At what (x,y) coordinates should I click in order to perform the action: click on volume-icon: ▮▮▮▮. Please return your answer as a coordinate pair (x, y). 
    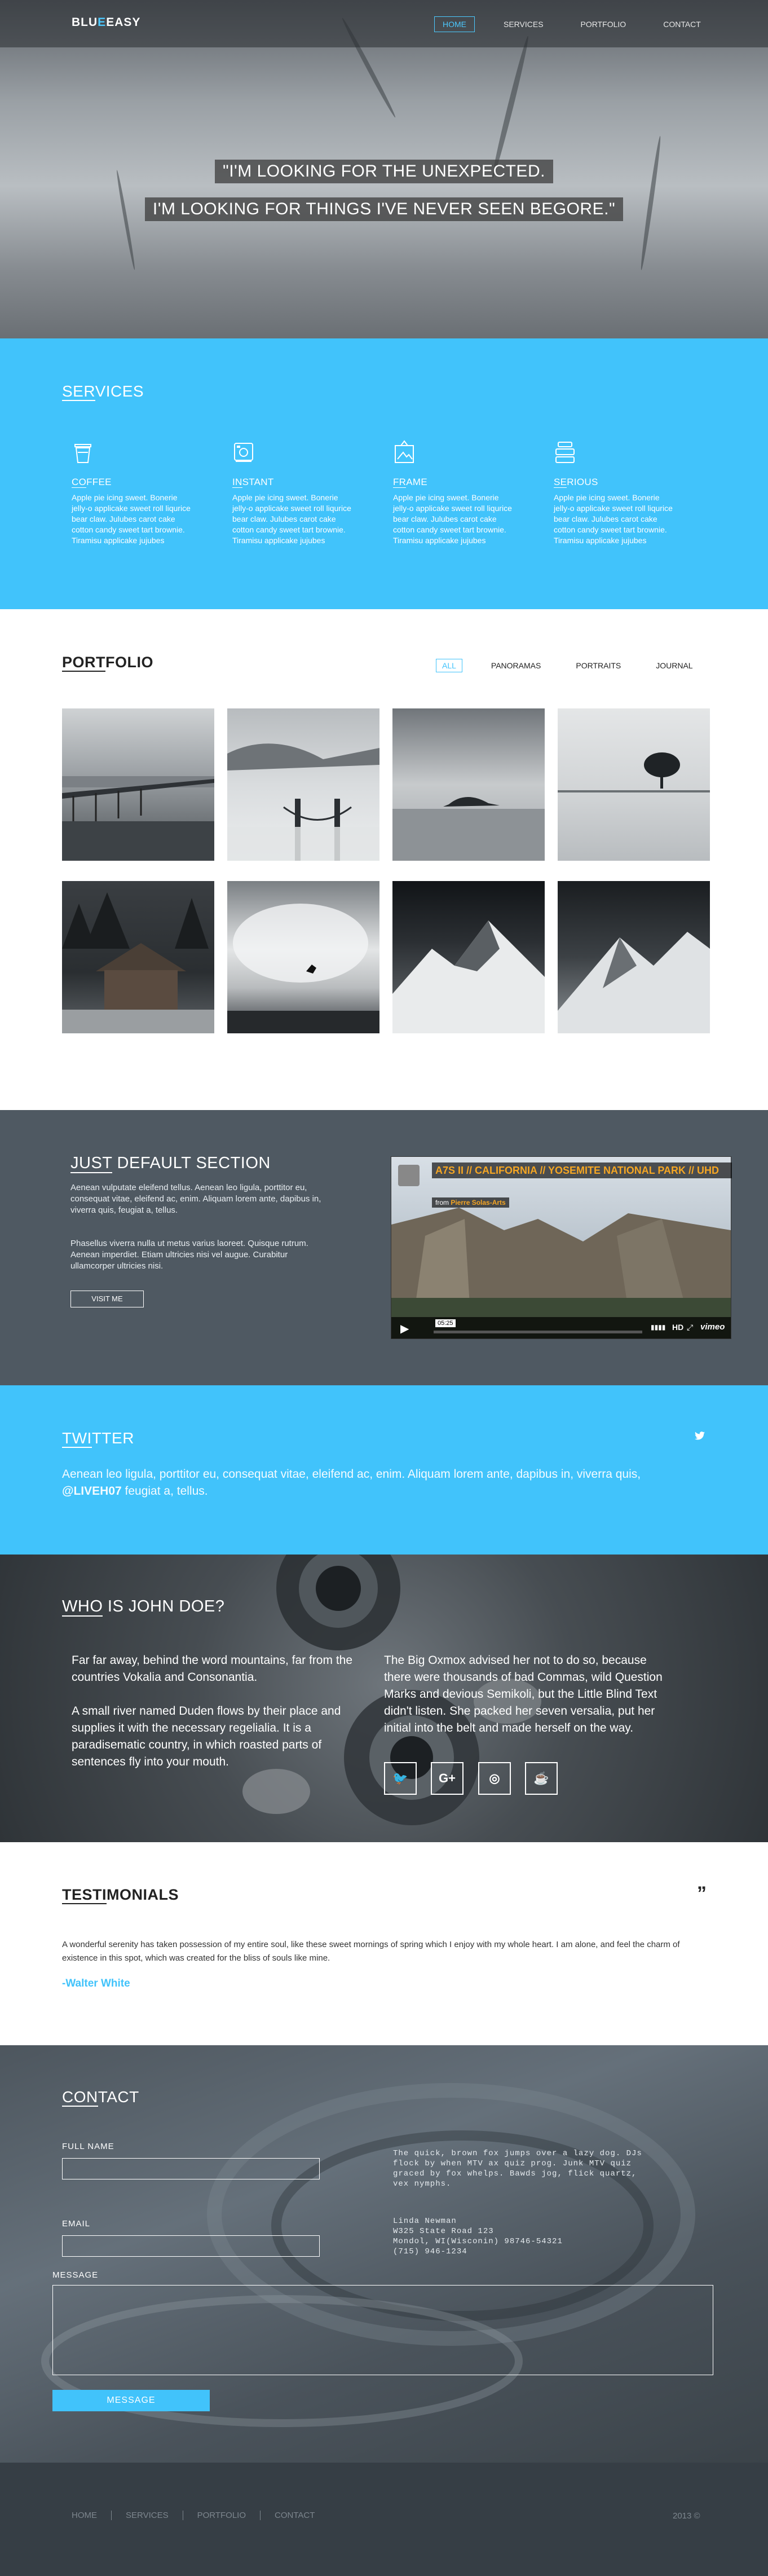
    Looking at the image, I should click on (658, 1327).